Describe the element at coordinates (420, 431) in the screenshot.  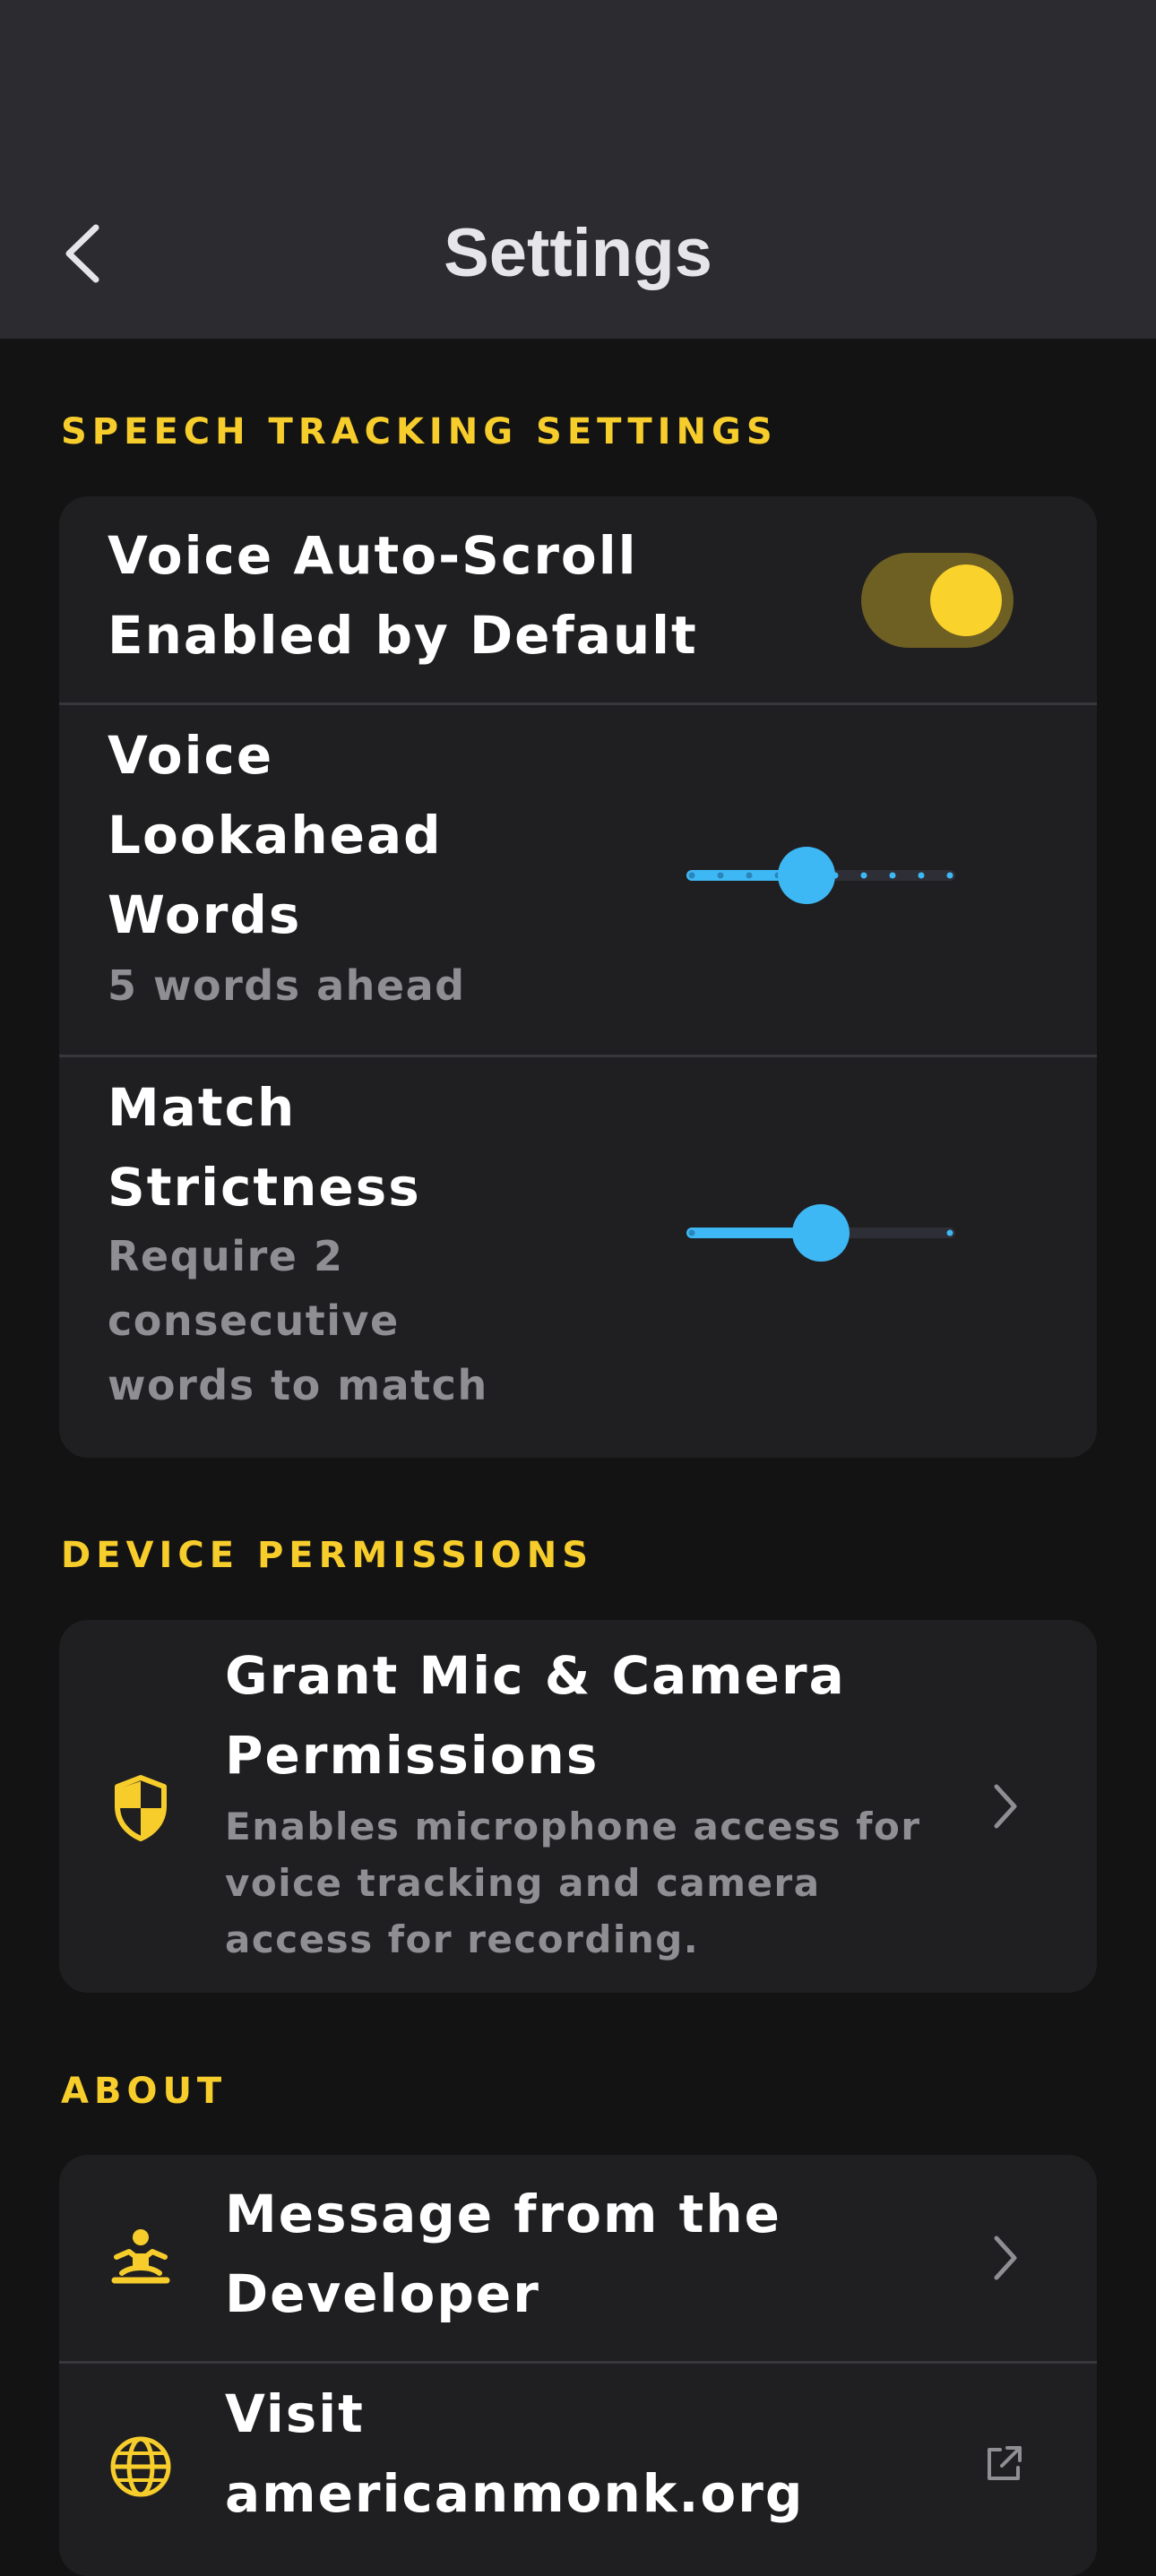
I see `section-header-speech-tracking: SPEECH TRACKING SETTINGS` at that location.